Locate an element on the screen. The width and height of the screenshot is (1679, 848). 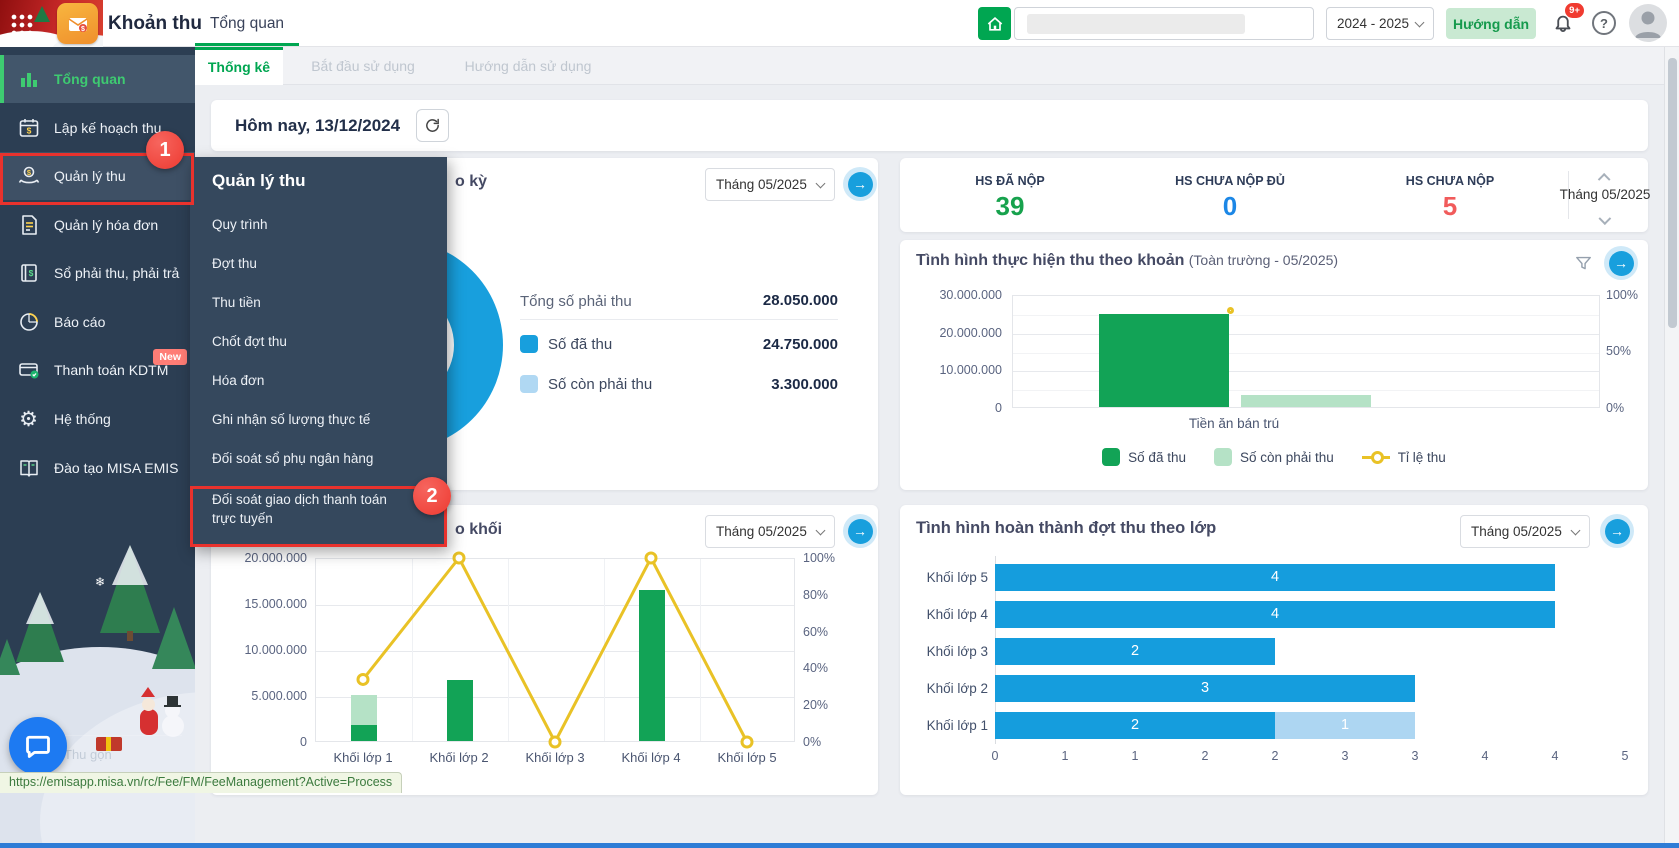
sidebar-item-quan-ly-hoa-don: Quản lý hóa đơn is located at coordinates (97, 225).